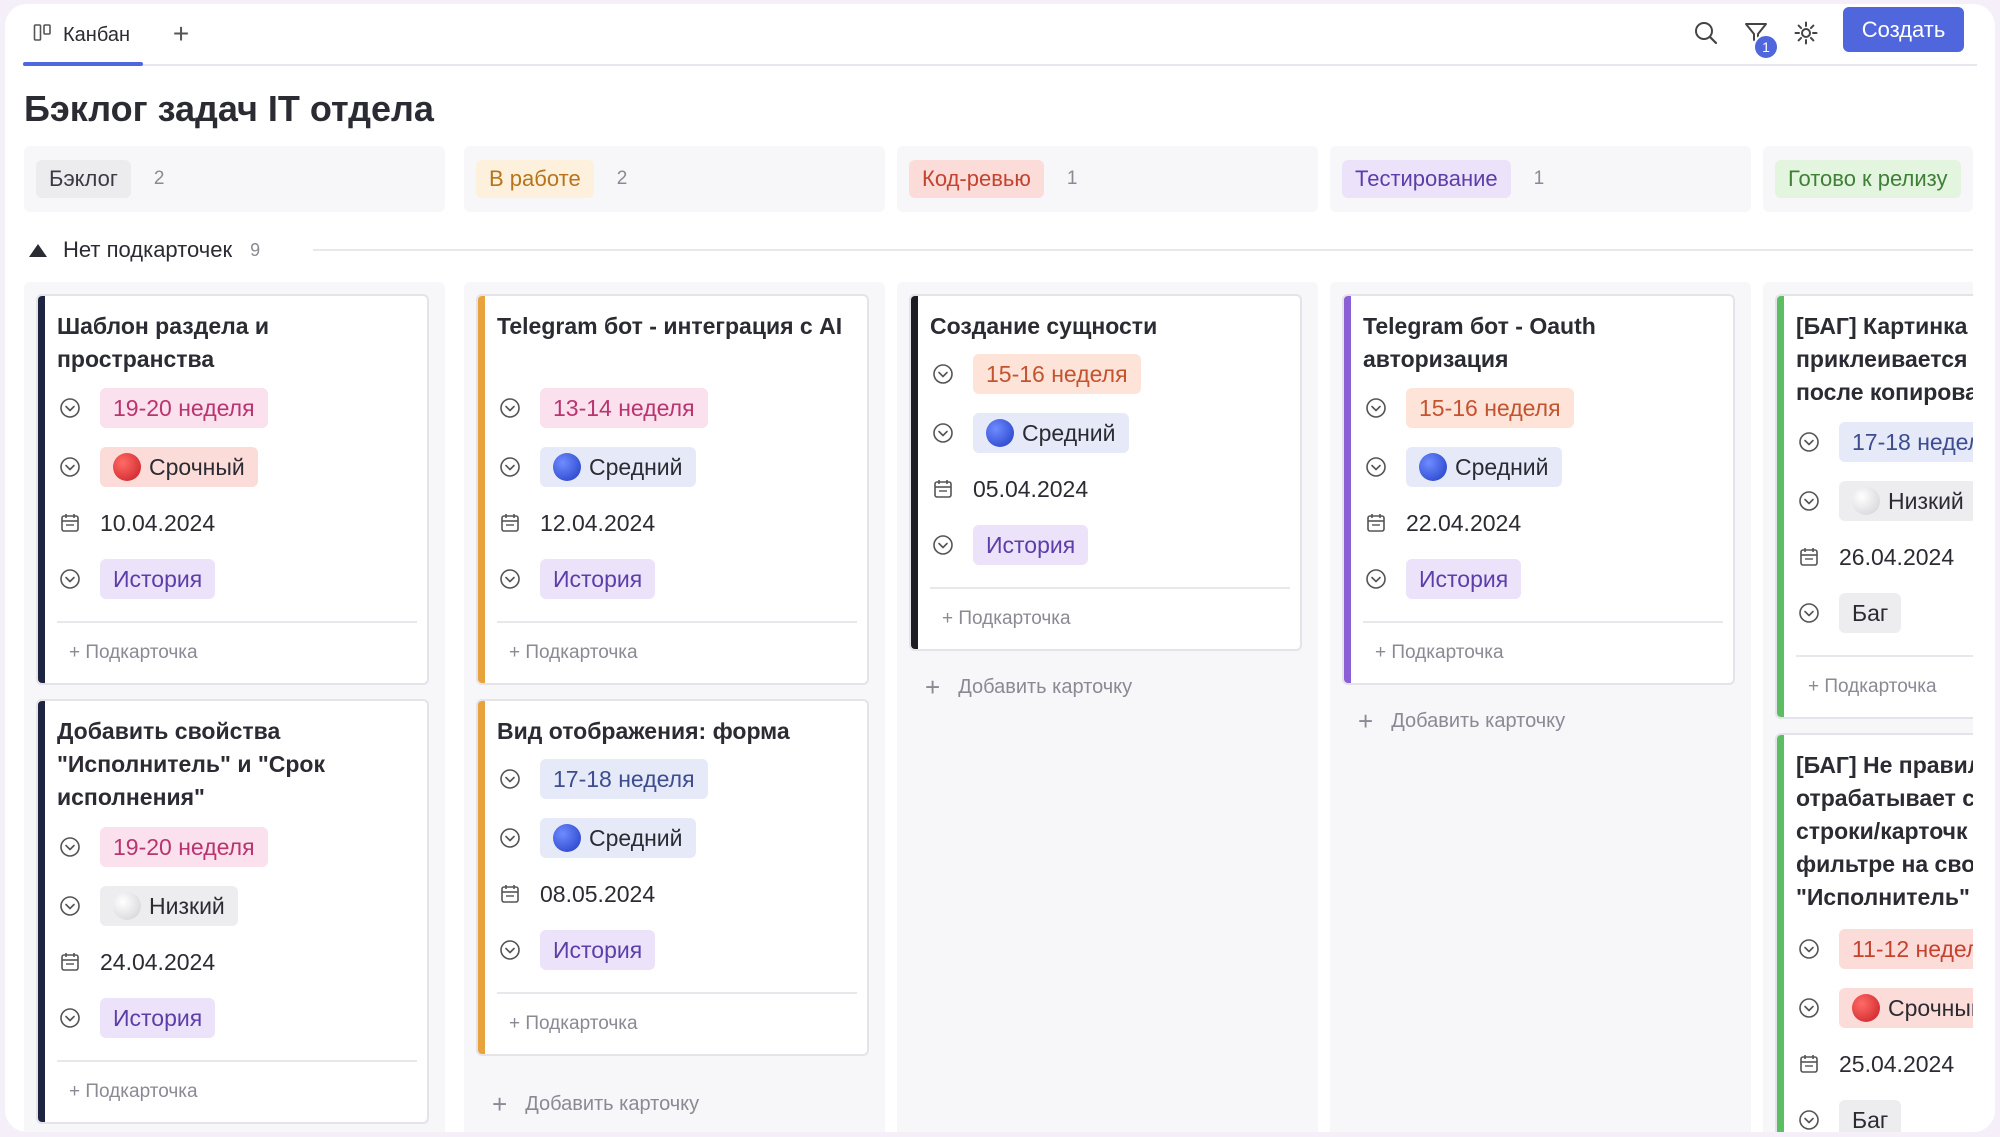 The image size is (2000, 1137). What do you see at coordinates (1107, 179) in the screenshot?
I see `column-header-code-review: Код-ревью 1` at bounding box center [1107, 179].